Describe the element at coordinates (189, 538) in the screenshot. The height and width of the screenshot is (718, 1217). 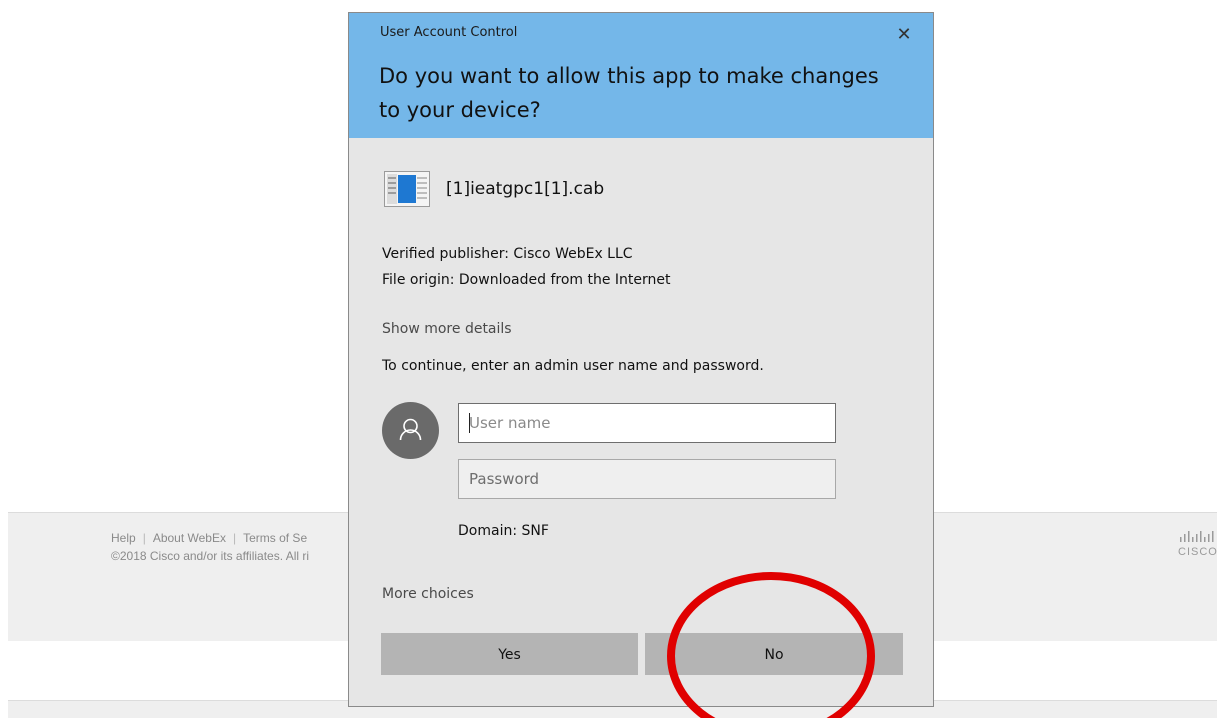
I see `footer-link-about: About WebEx` at that location.